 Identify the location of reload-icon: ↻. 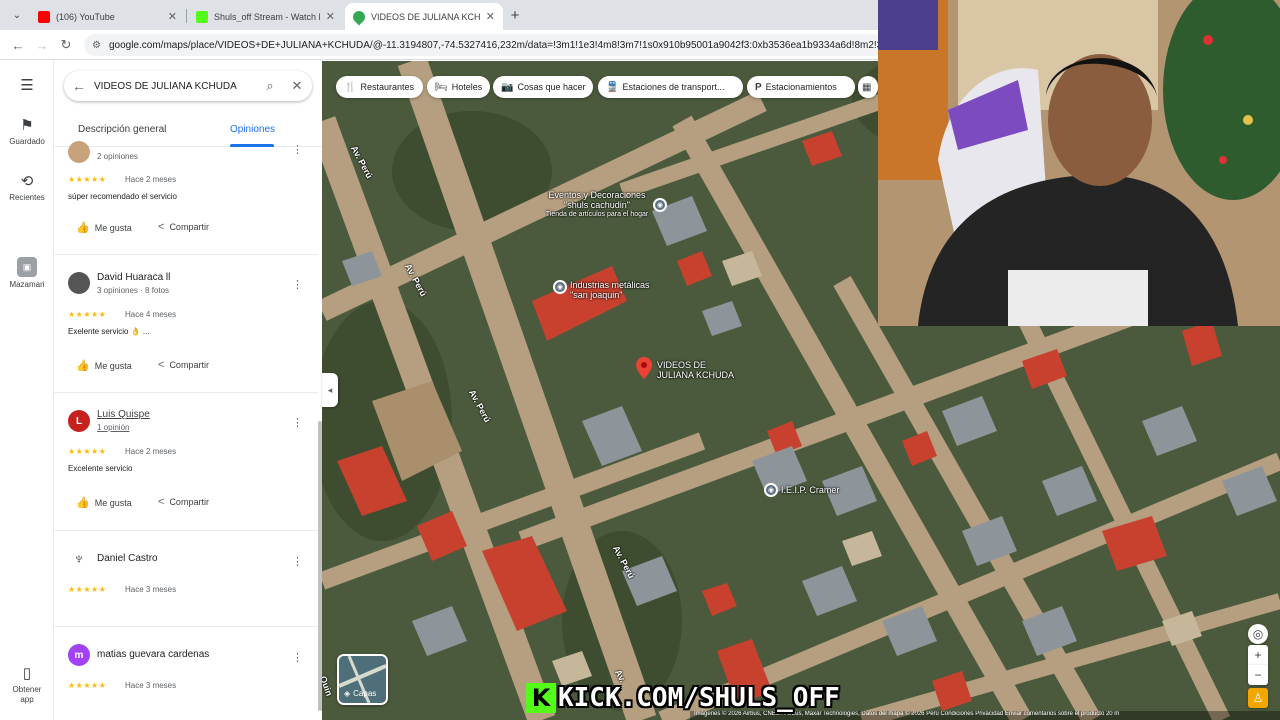
(66, 45).